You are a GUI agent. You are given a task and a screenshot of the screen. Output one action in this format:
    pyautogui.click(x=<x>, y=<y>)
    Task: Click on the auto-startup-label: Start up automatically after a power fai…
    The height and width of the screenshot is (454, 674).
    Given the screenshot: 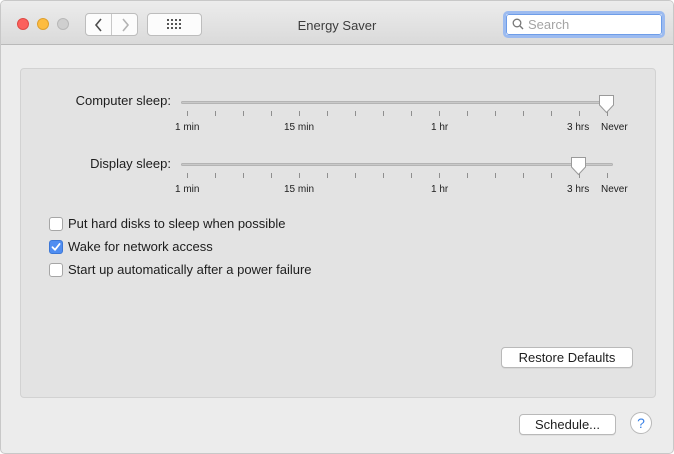 What is the action you would take?
    pyautogui.click(x=190, y=269)
    